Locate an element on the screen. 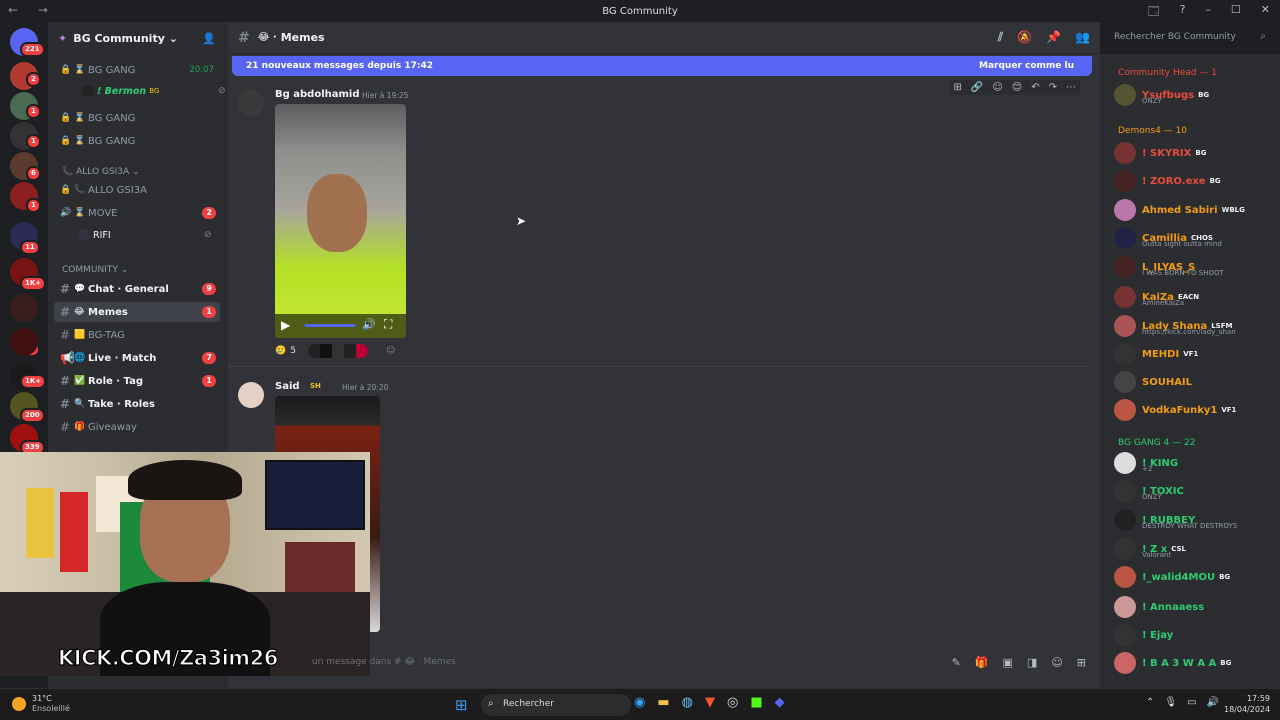 The width and height of the screenshot is (1280, 720). channel-header: # 😂 · Memes ⫽ 🔕 📌 👥 is located at coordinates (664, 38).